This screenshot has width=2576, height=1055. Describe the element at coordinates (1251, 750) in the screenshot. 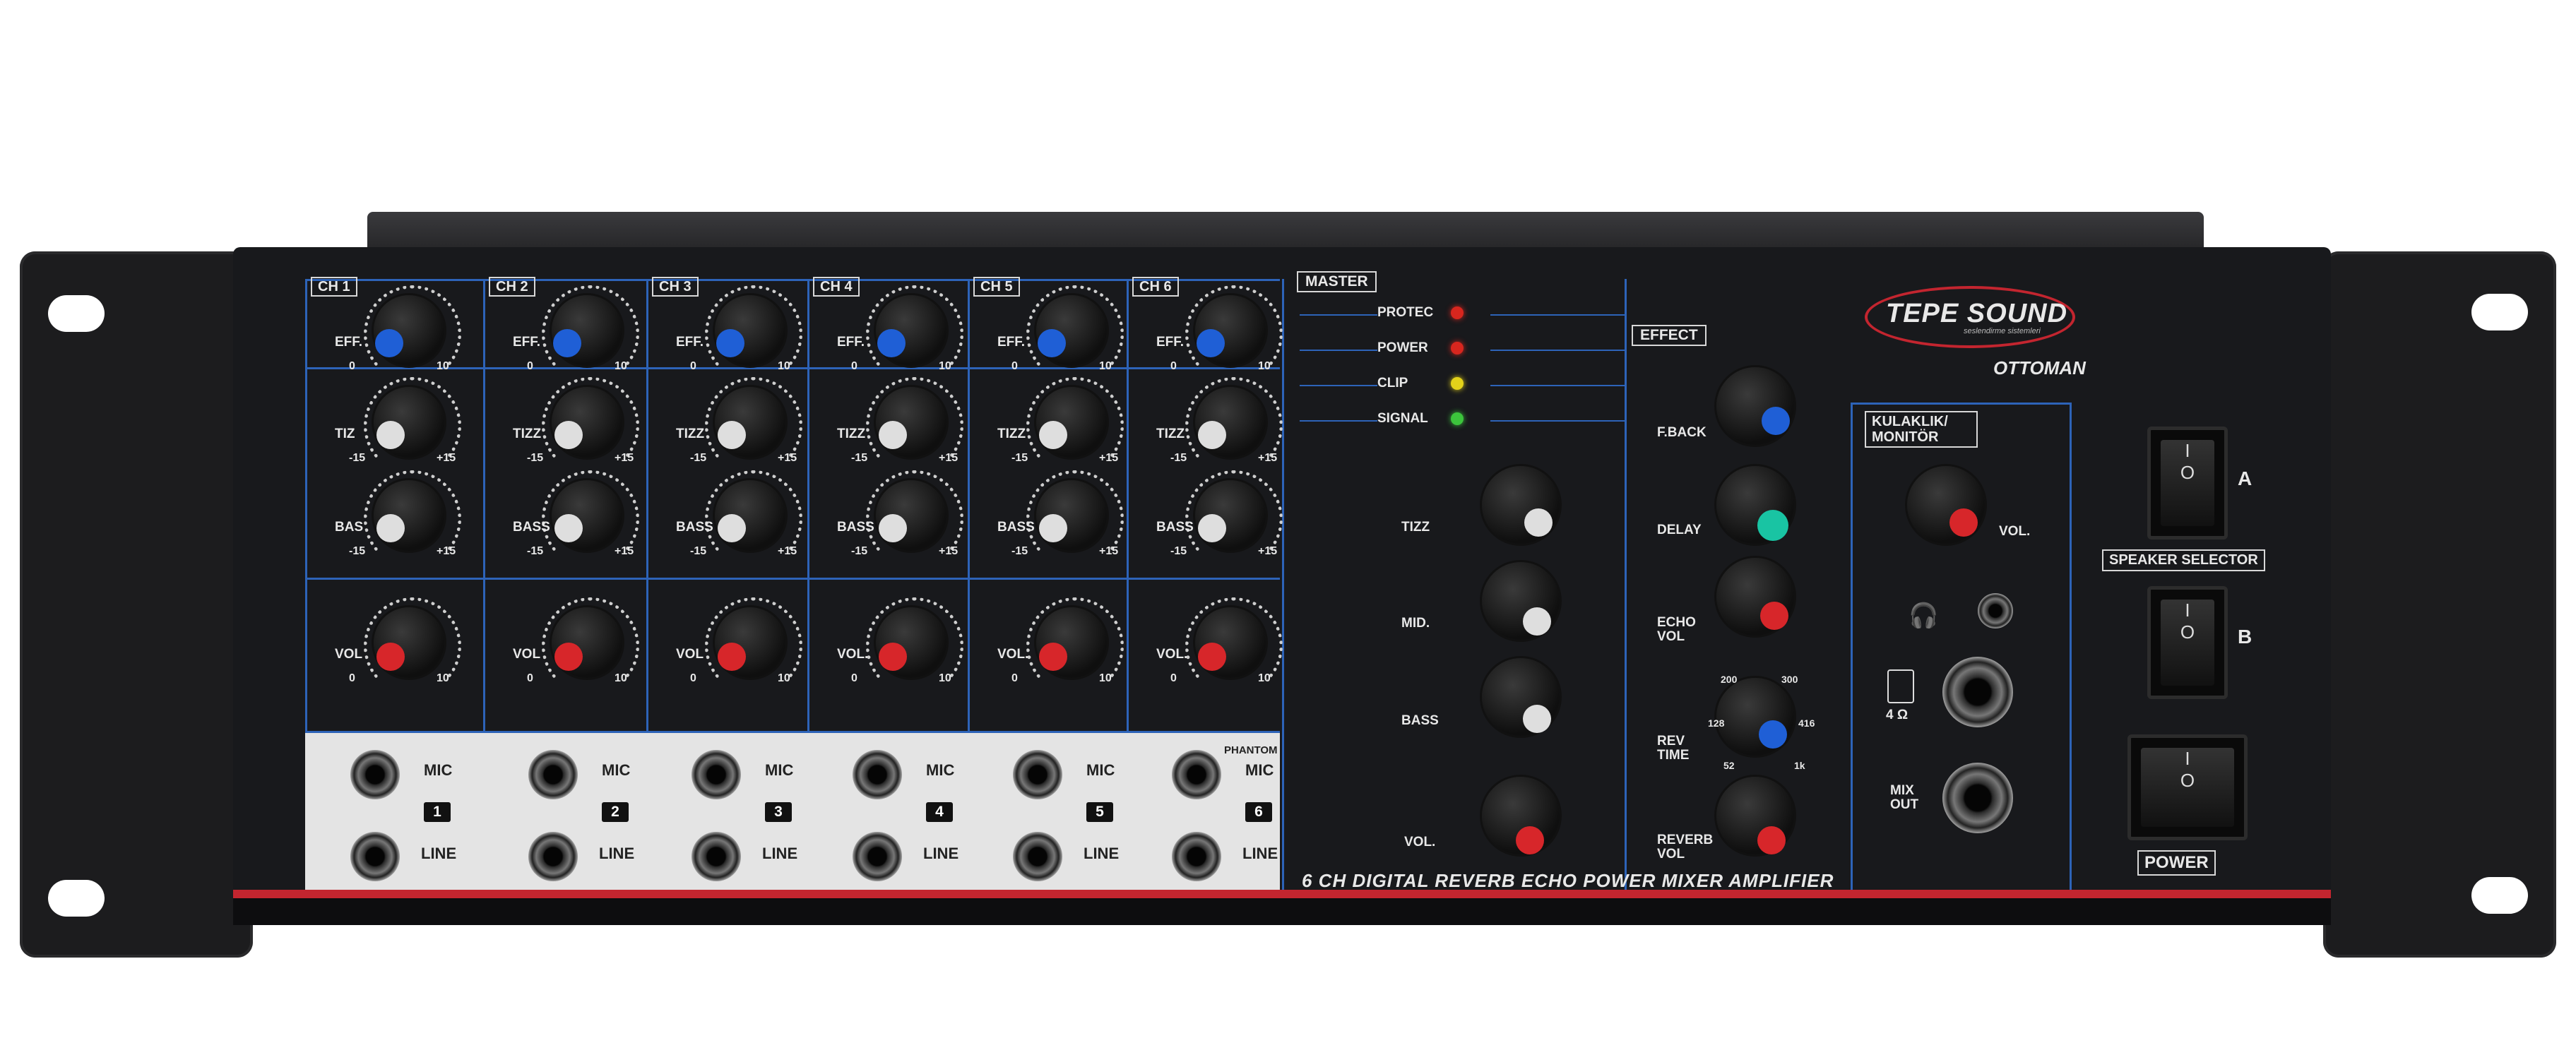

I see `phantom-label: PHANTOM` at that location.